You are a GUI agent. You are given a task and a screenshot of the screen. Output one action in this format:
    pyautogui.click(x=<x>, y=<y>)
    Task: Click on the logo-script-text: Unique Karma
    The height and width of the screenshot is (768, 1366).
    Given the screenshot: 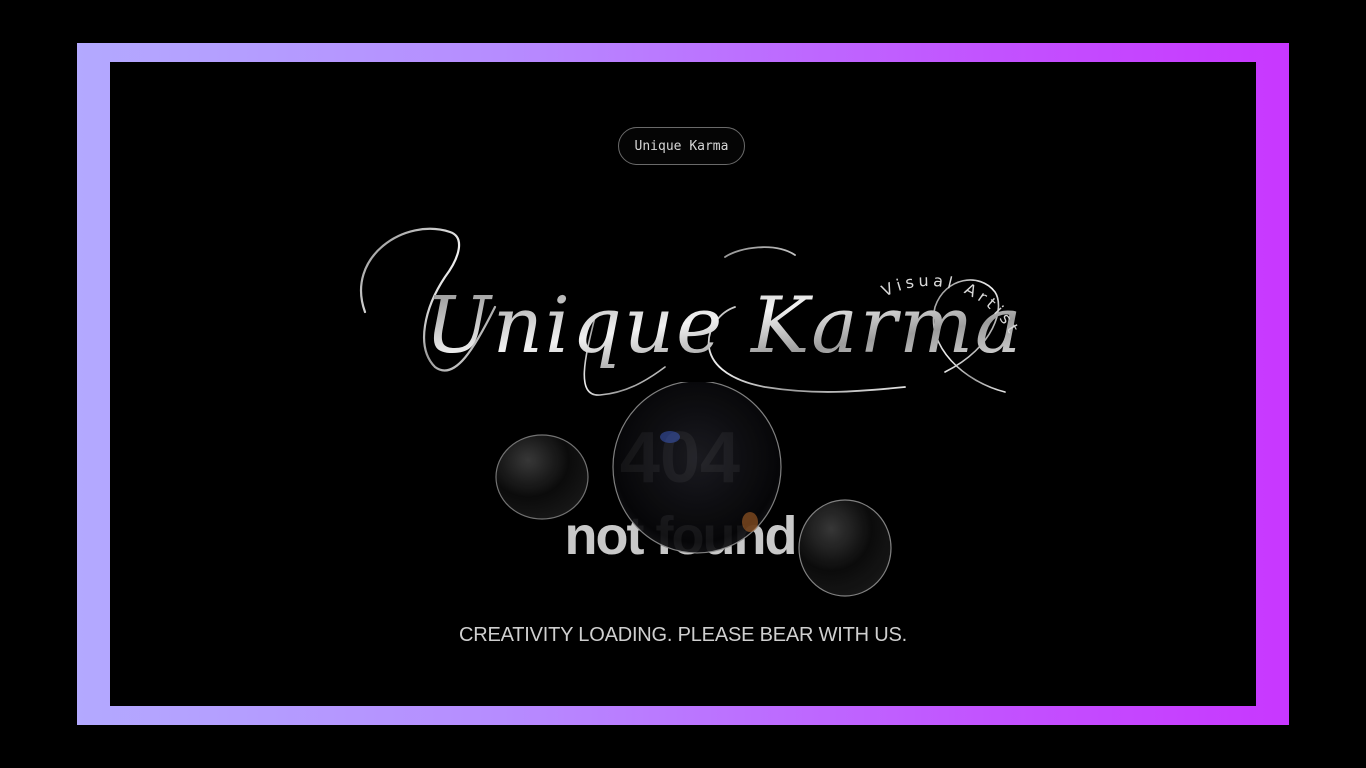 What is the action you would take?
    pyautogui.click(x=724, y=326)
    